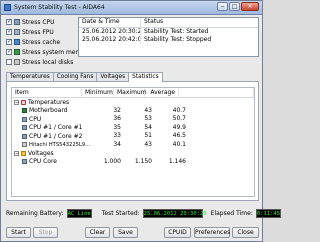  What do you see at coordinates (48, 52) in the screenshot?
I see `stress-memory-option: Stress system memory` at bounding box center [48, 52].